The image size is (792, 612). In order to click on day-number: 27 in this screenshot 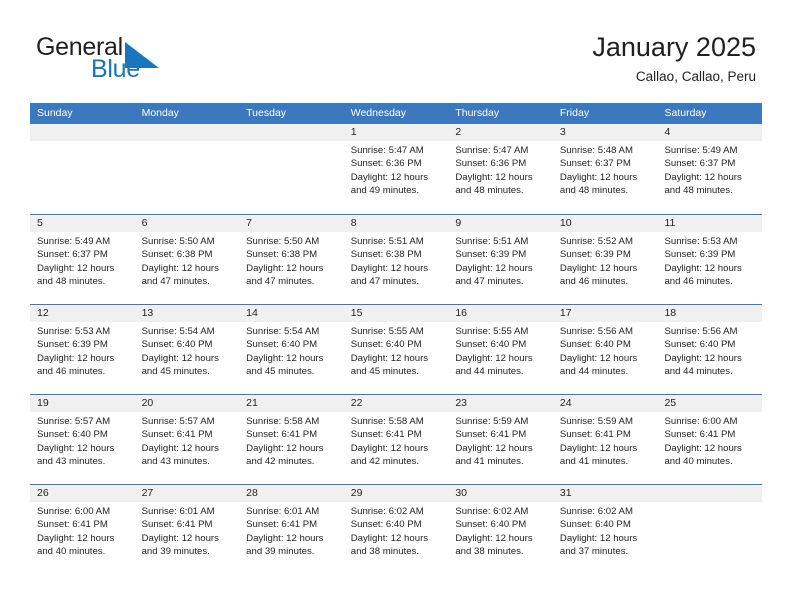, I will do `click(187, 493)`.